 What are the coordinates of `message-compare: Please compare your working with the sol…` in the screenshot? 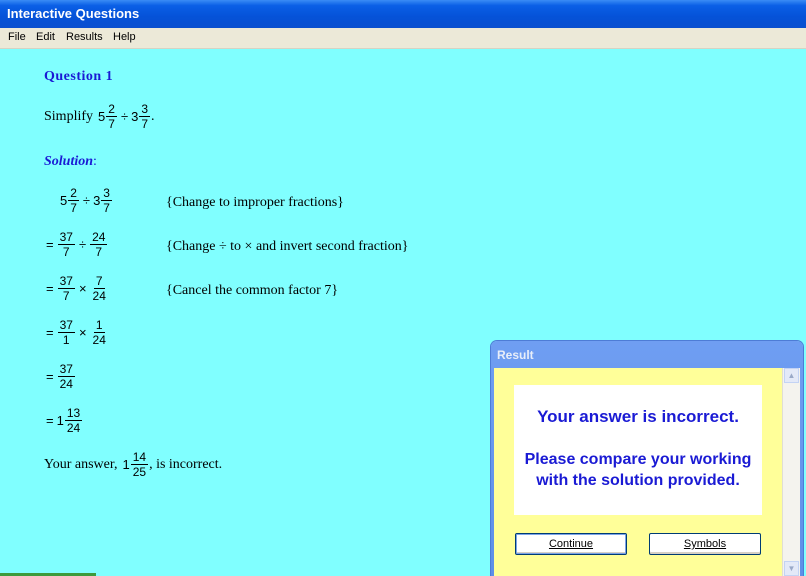 It's located at (638, 470).